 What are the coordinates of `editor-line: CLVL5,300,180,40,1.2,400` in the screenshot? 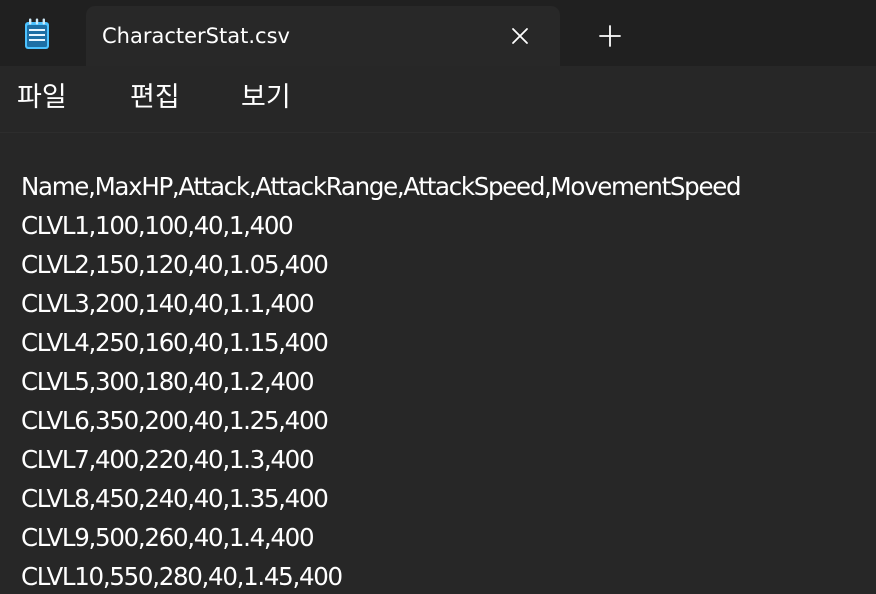 It's located at (168, 381).